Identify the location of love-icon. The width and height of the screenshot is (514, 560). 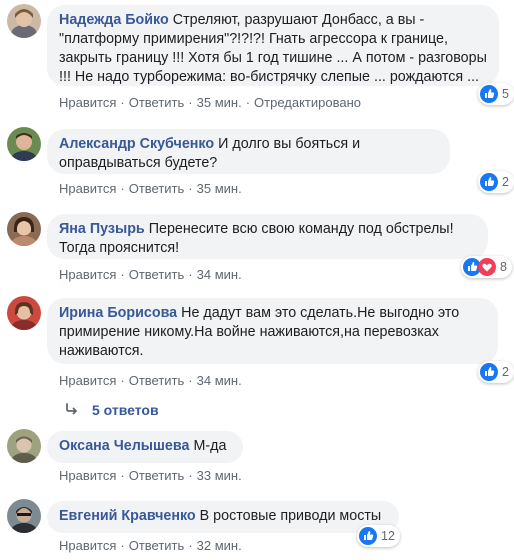
(487, 267).